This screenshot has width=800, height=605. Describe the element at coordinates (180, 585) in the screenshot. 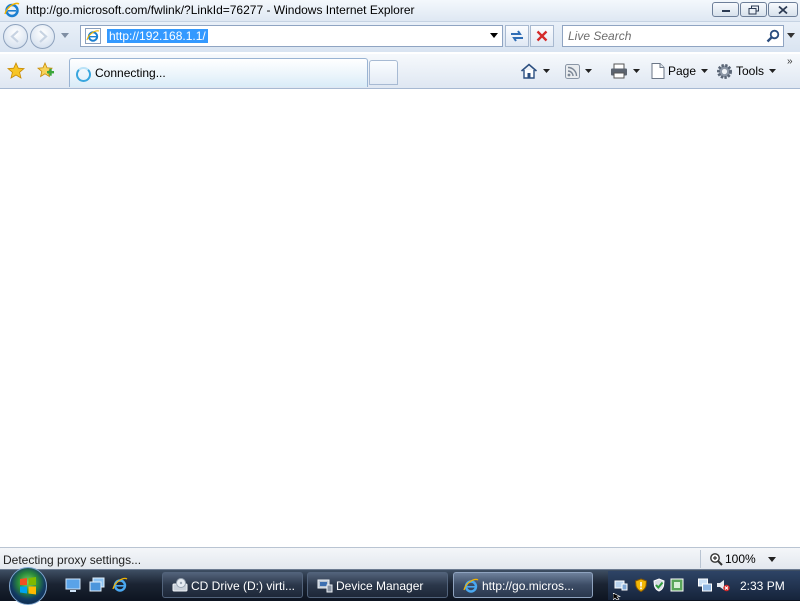

I see `cd-drive-icon` at that location.